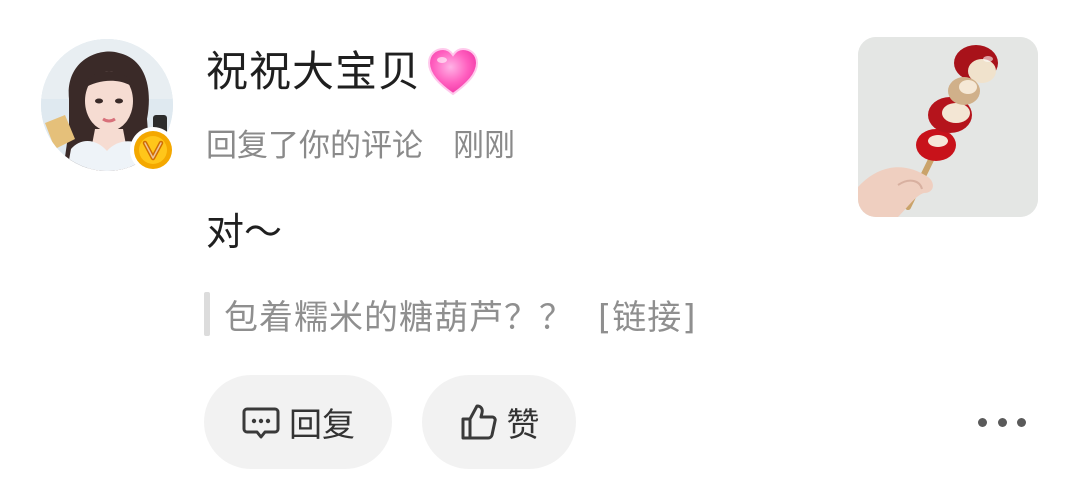 The width and height of the screenshot is (1080, 500). What do you see at coordinates (261, 423) in the screenshot?
I see `comment-bubble-icon` at bounding box center [261, 423].